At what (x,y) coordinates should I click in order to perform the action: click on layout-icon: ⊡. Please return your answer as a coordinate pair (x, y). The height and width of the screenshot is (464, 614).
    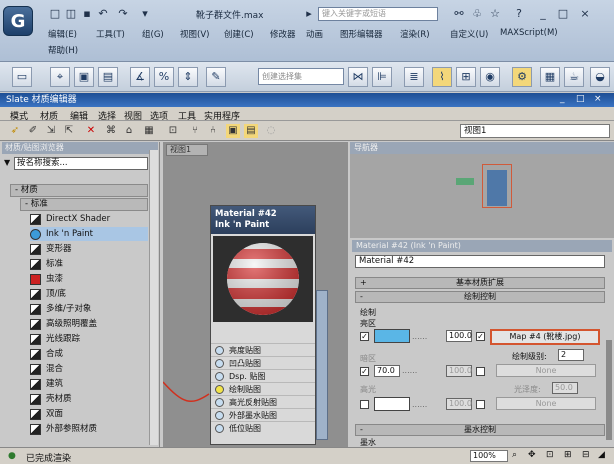
    Looking at the image, I should click on (173, 131).